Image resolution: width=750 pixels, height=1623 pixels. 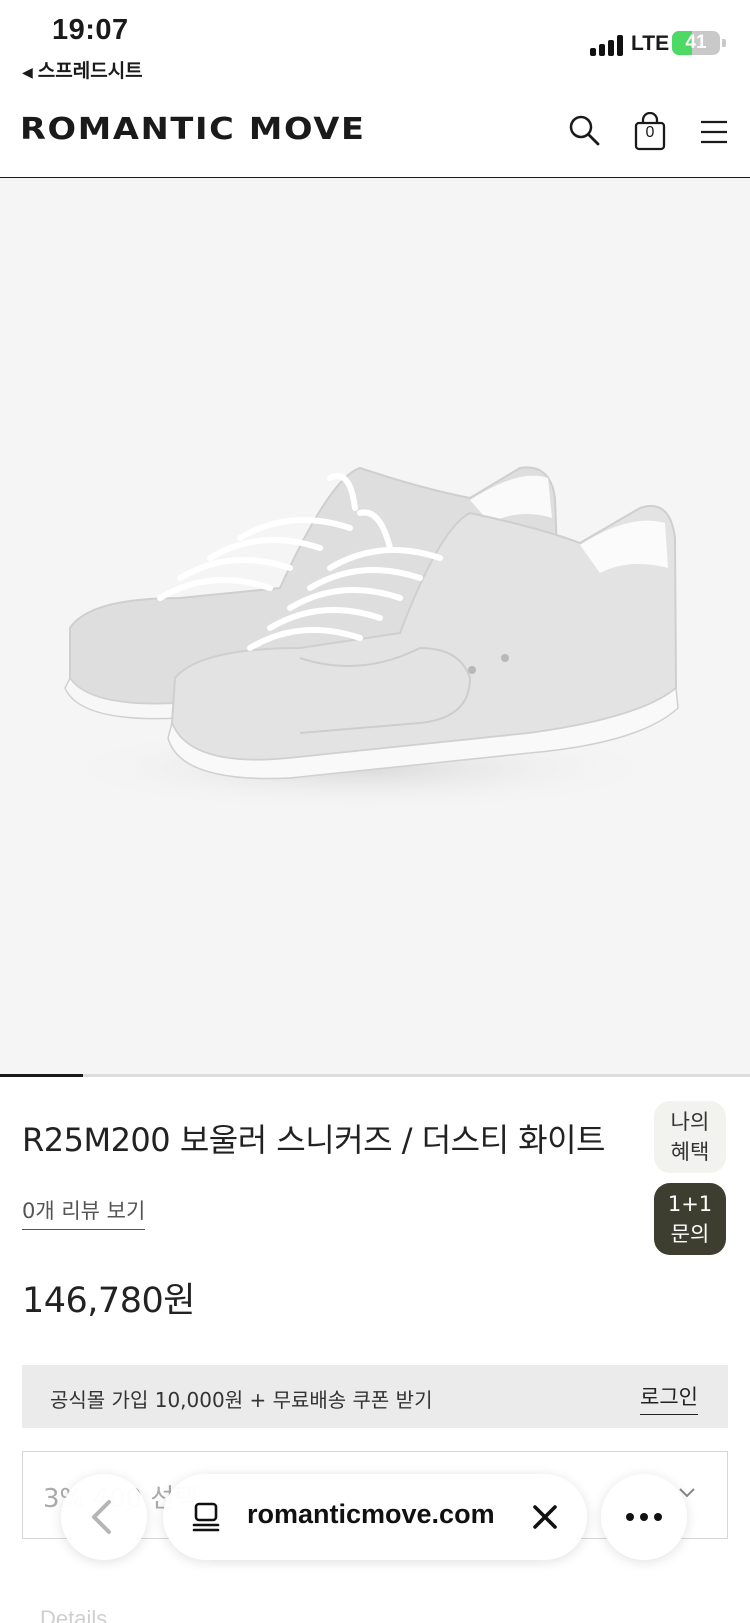 I want to click on status-time: 19:07, so click(x=90, y=30).